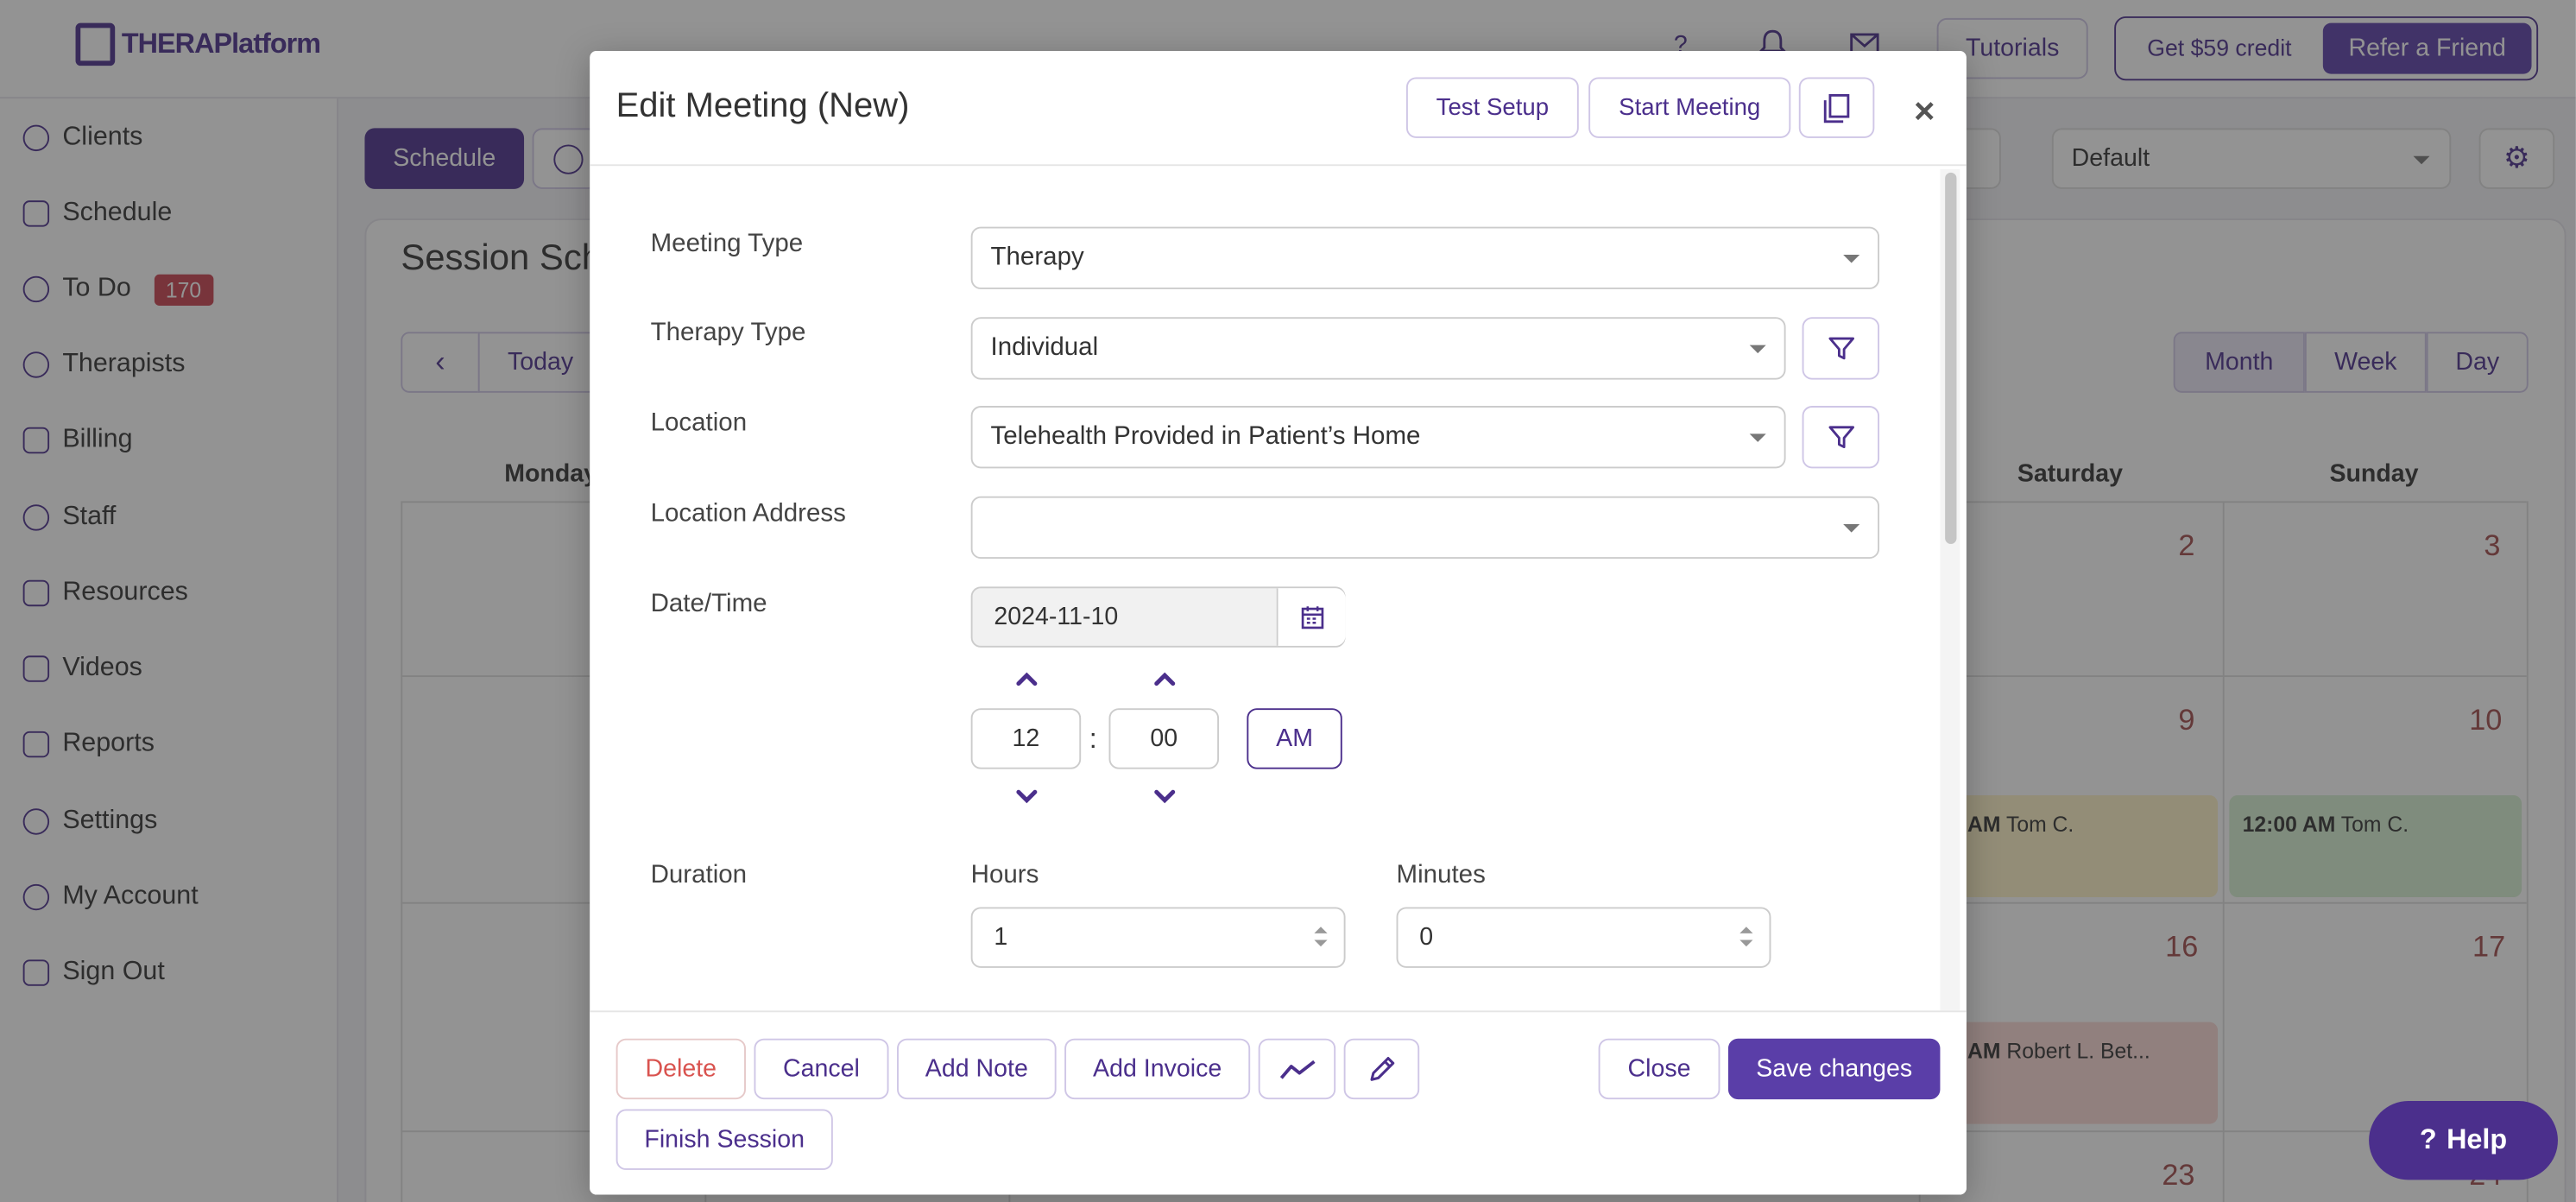  I want to click on hours-value: 1, so click(1001, 938).